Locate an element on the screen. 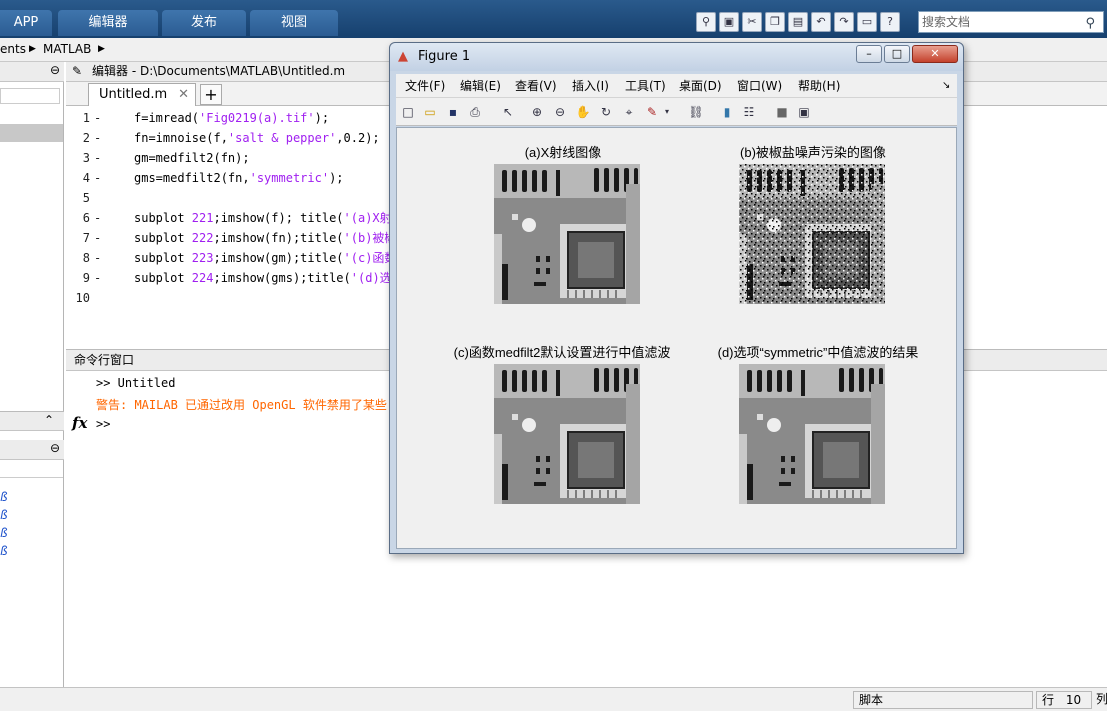  print-icon: ⎙ is located at coordinates (475, 112).